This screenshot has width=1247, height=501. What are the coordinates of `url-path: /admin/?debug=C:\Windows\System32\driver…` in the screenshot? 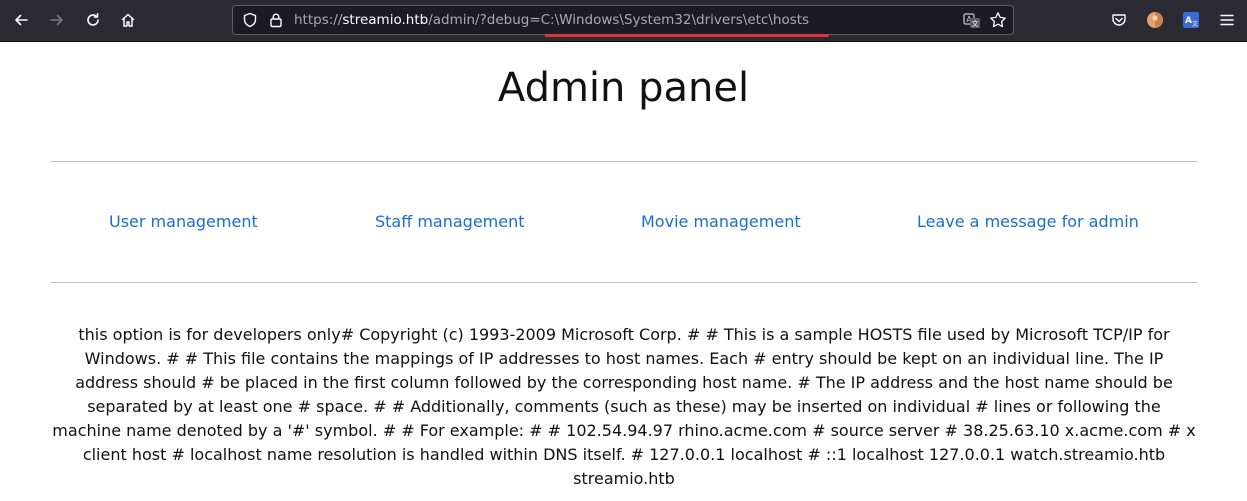 It's located at (619, 20).